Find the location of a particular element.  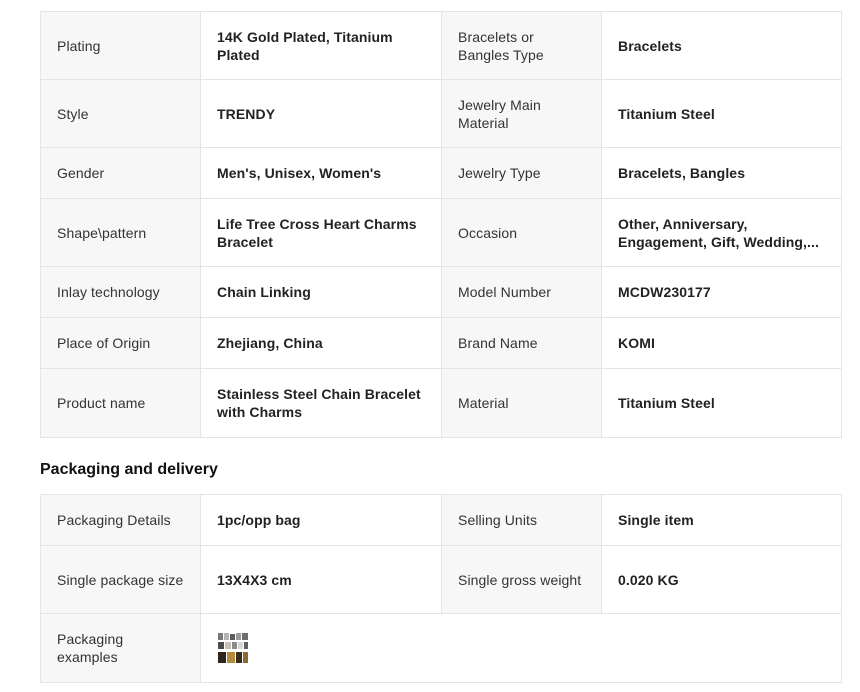

attr-label-jewelry-type: Jewelry Type is located at coordinates (521, 173).